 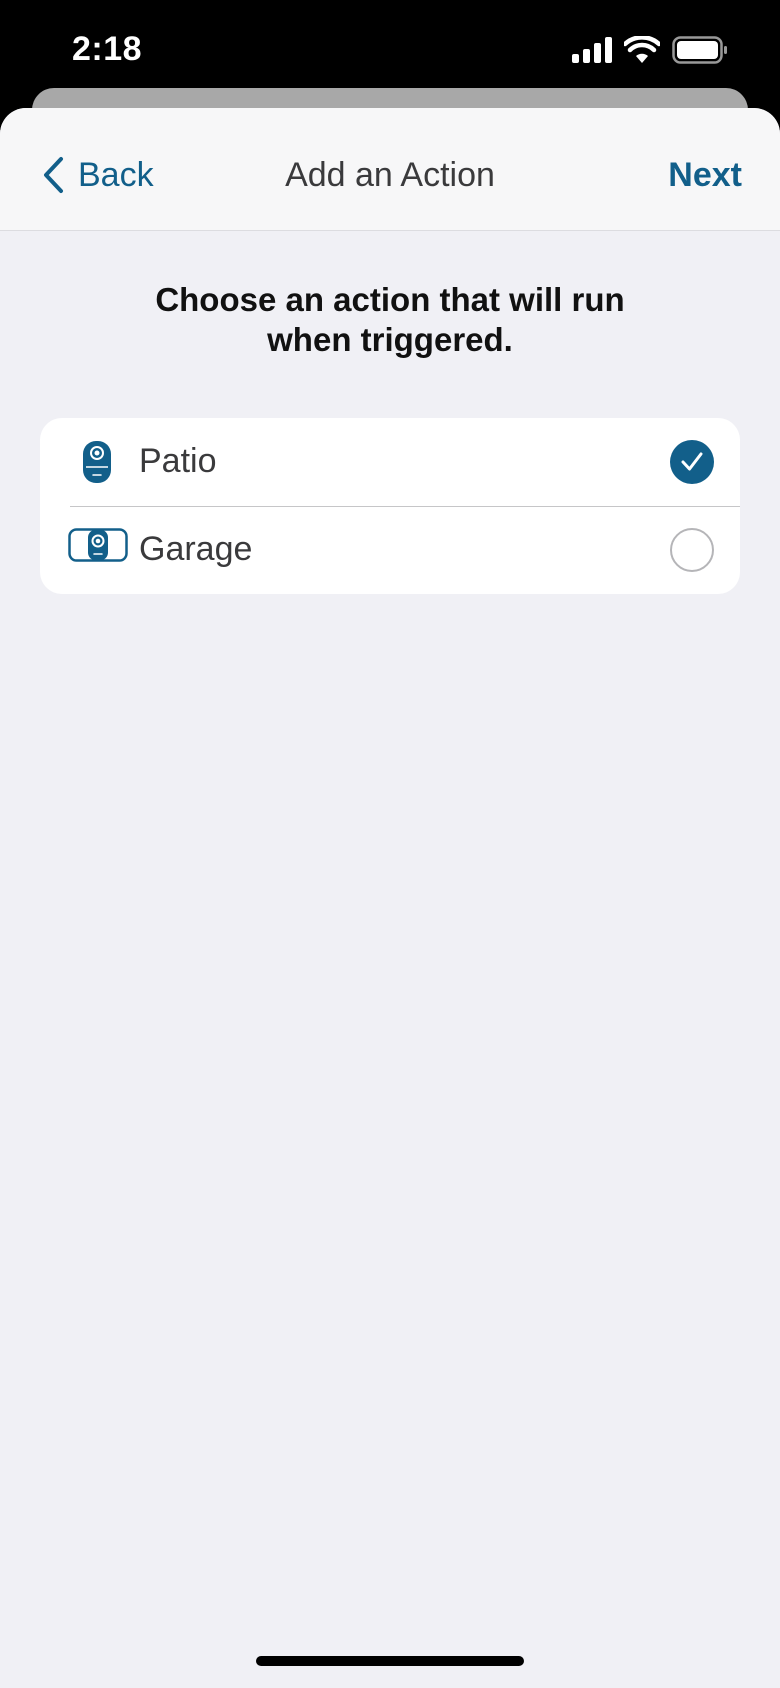 What do you see at coordinates (97, 462) in the screenshot?
I see `camera-indoor-icon` at bounding box center [97, 462].